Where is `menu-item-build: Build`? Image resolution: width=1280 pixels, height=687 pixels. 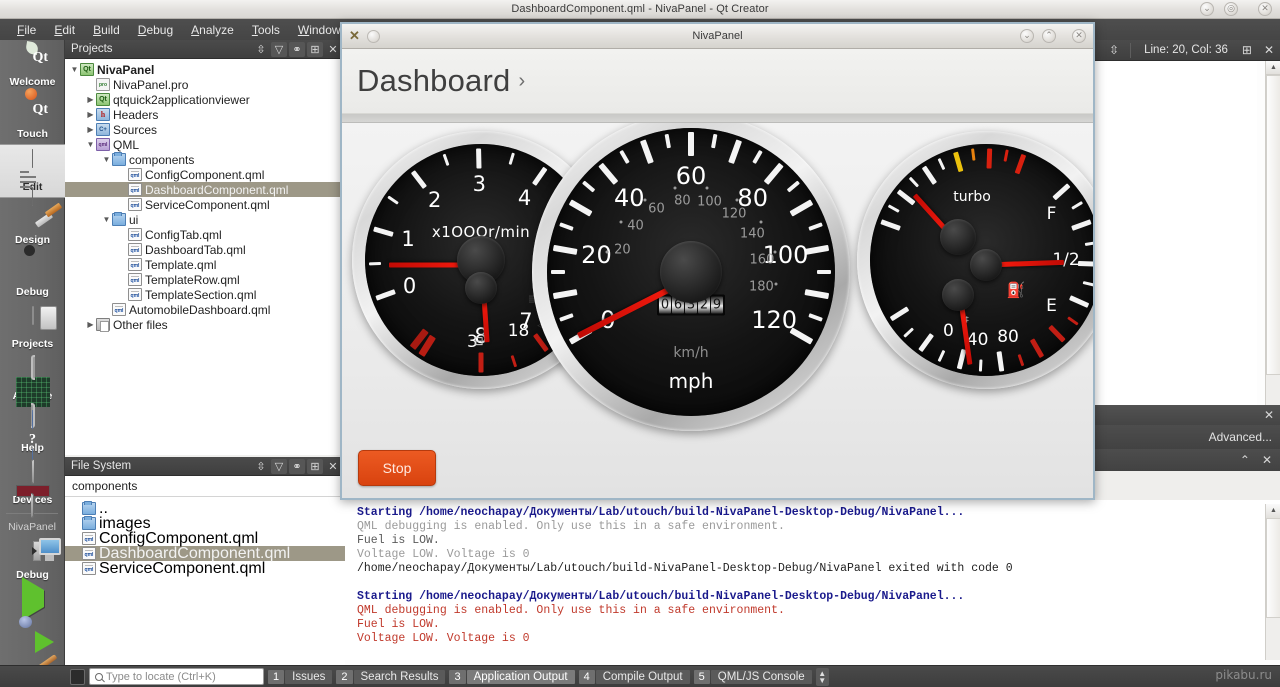 menu-item-build: Build is located at coordinates (106, 30).